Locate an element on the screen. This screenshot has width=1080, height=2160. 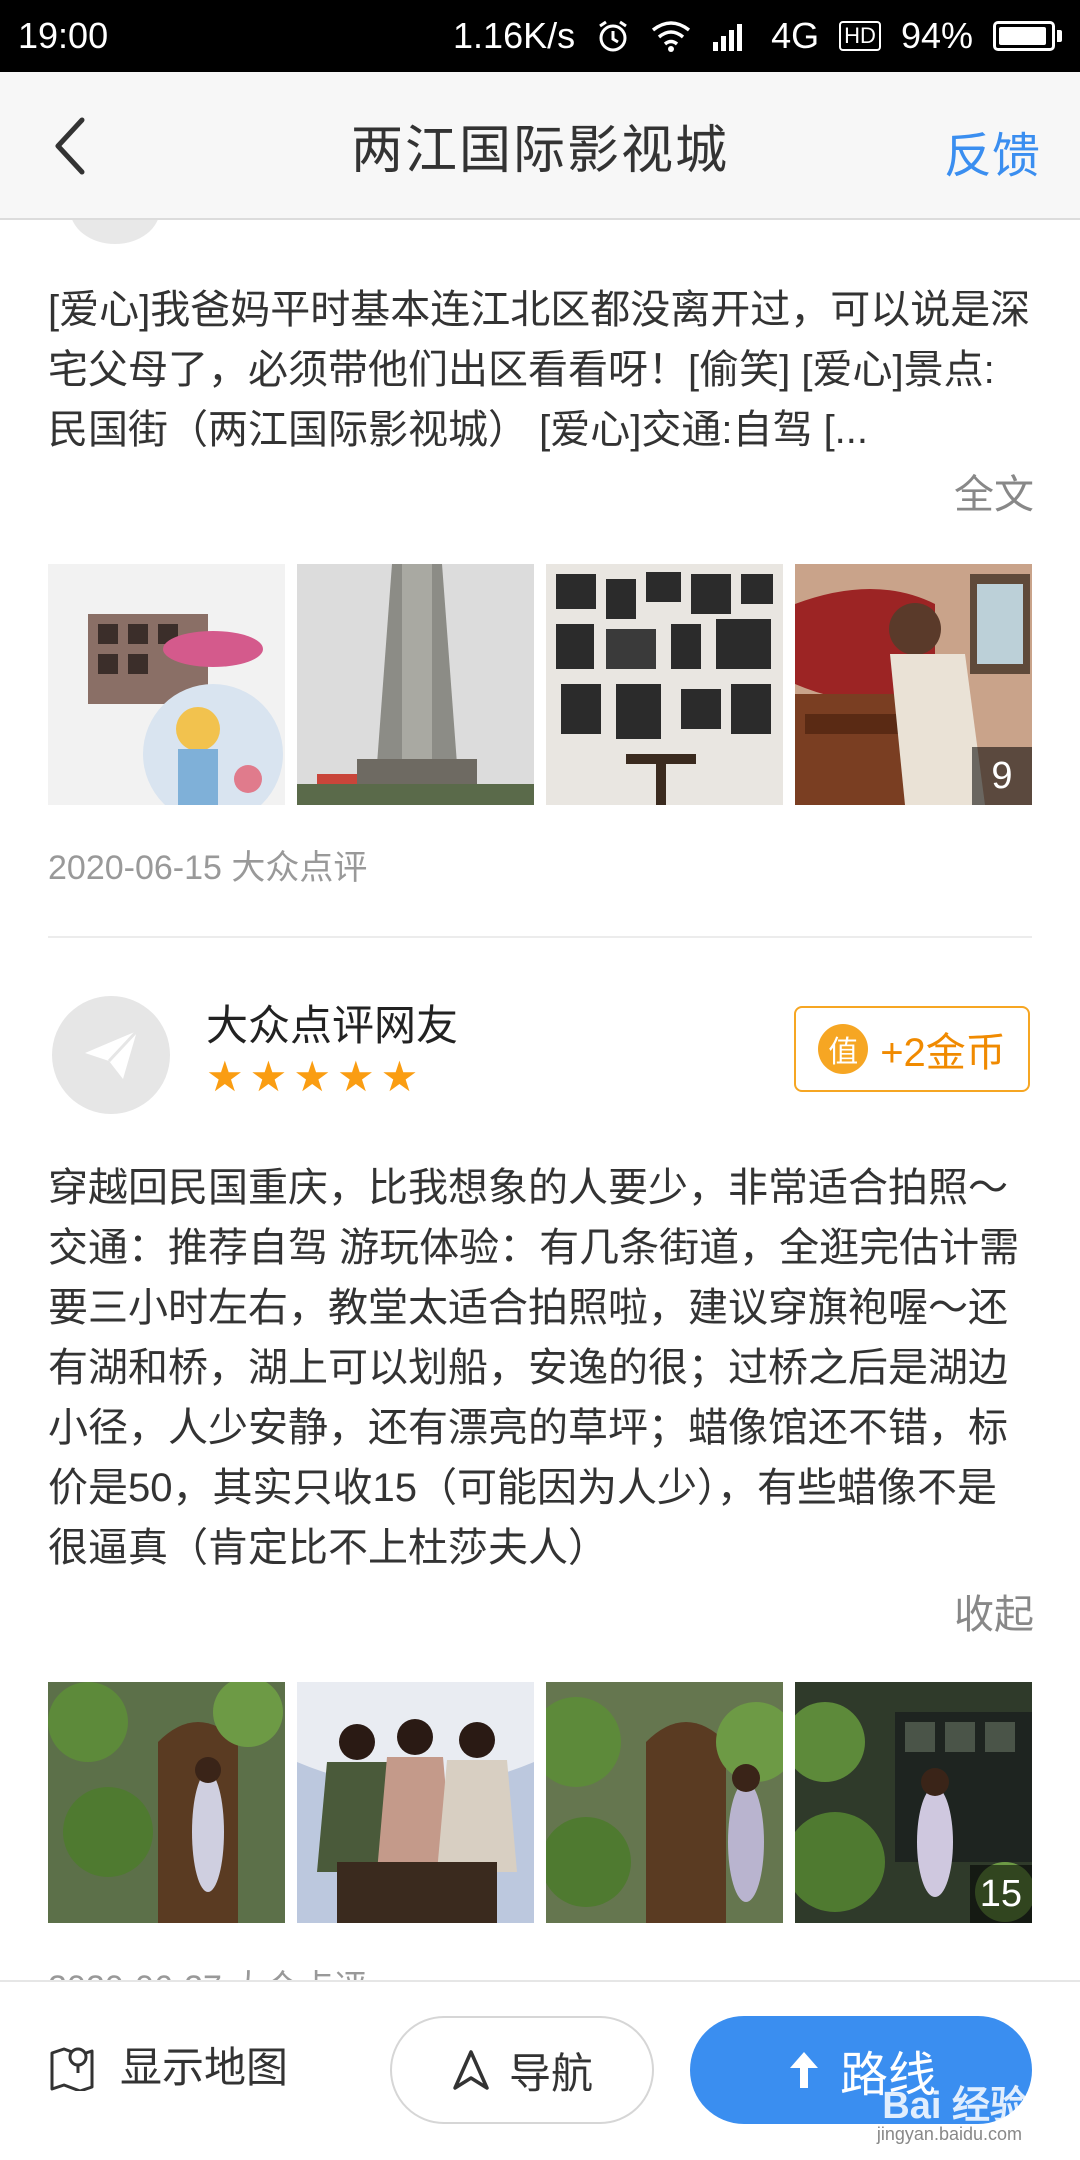
network-speed: 1.16K/s is located at coordinates (514, 35).